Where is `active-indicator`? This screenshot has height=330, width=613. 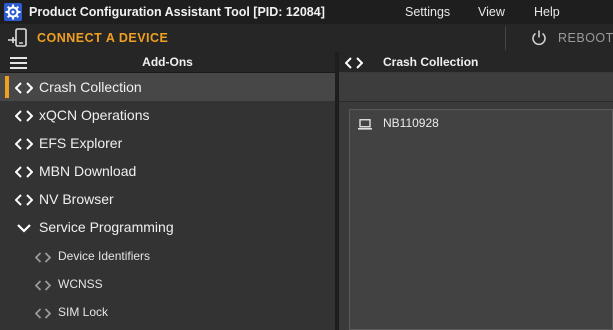
active-indicator is located at coordinates (7, 87).